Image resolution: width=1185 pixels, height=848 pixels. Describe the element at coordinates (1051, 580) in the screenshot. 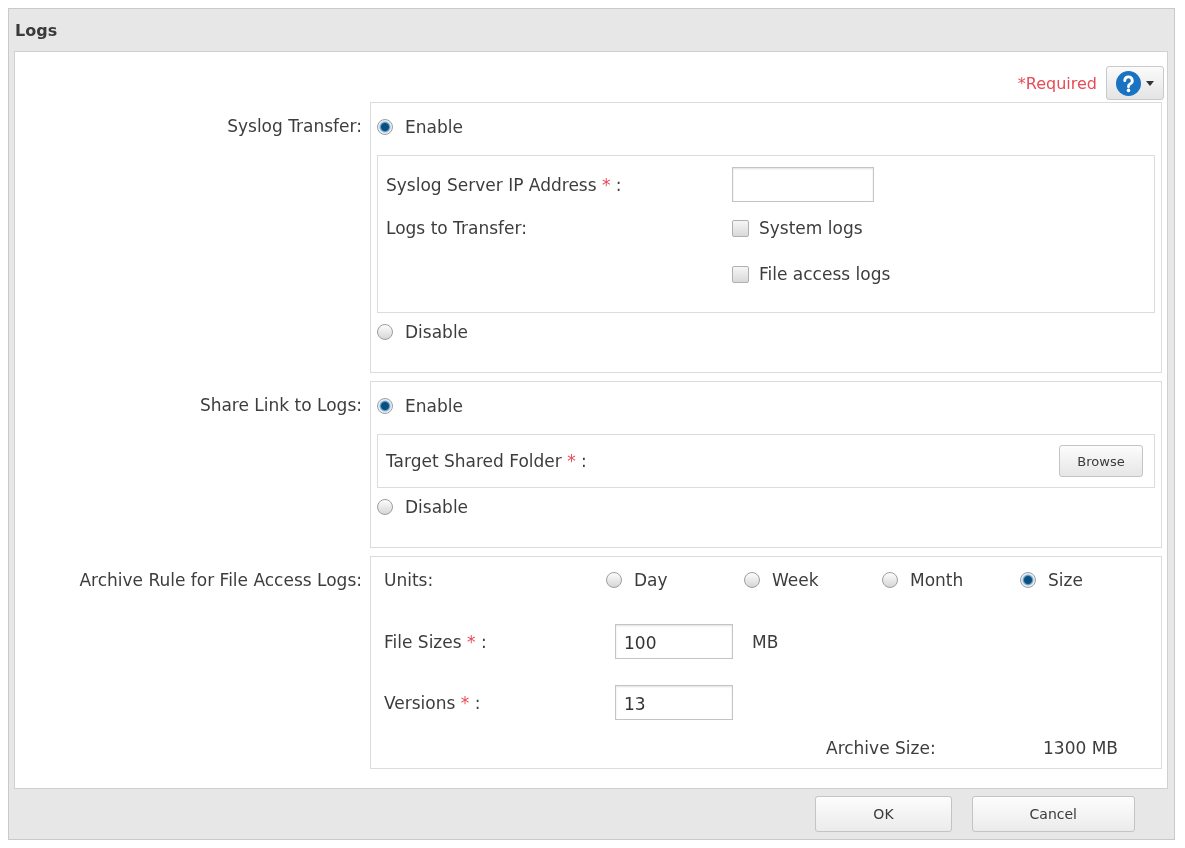

I see `radio-option: Size` at that location.